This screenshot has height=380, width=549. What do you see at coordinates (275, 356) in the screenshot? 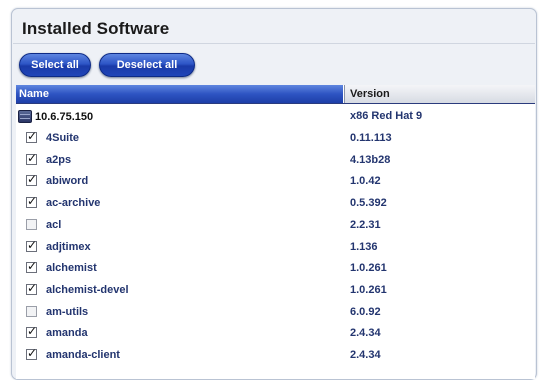
I see `table-row: amanda-client 2.4.34` at bounding box center [275, 356].